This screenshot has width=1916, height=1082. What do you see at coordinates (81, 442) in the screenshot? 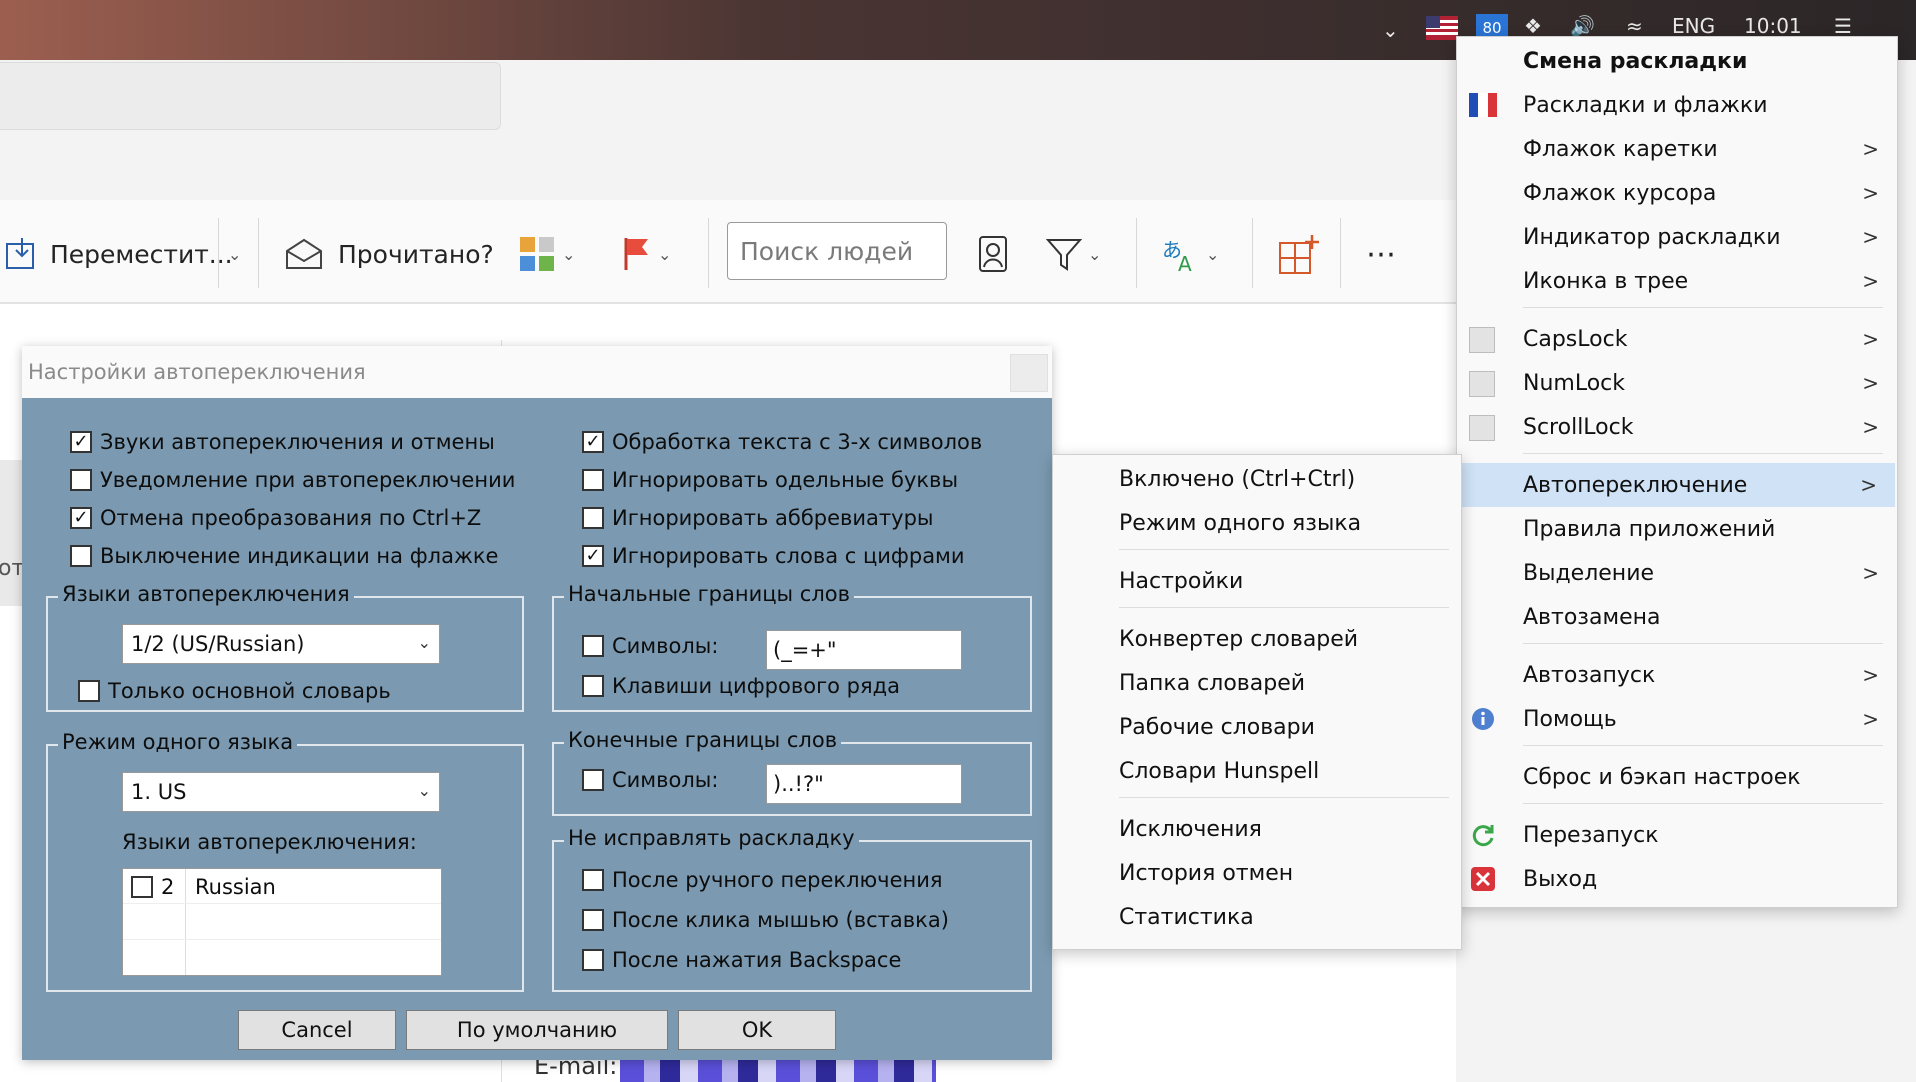
I see `check-icon: ✓` at bounding box center [81, 442].